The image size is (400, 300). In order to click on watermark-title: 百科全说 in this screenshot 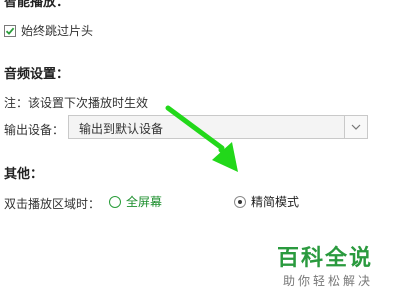, I will do `click(325, 258)`.